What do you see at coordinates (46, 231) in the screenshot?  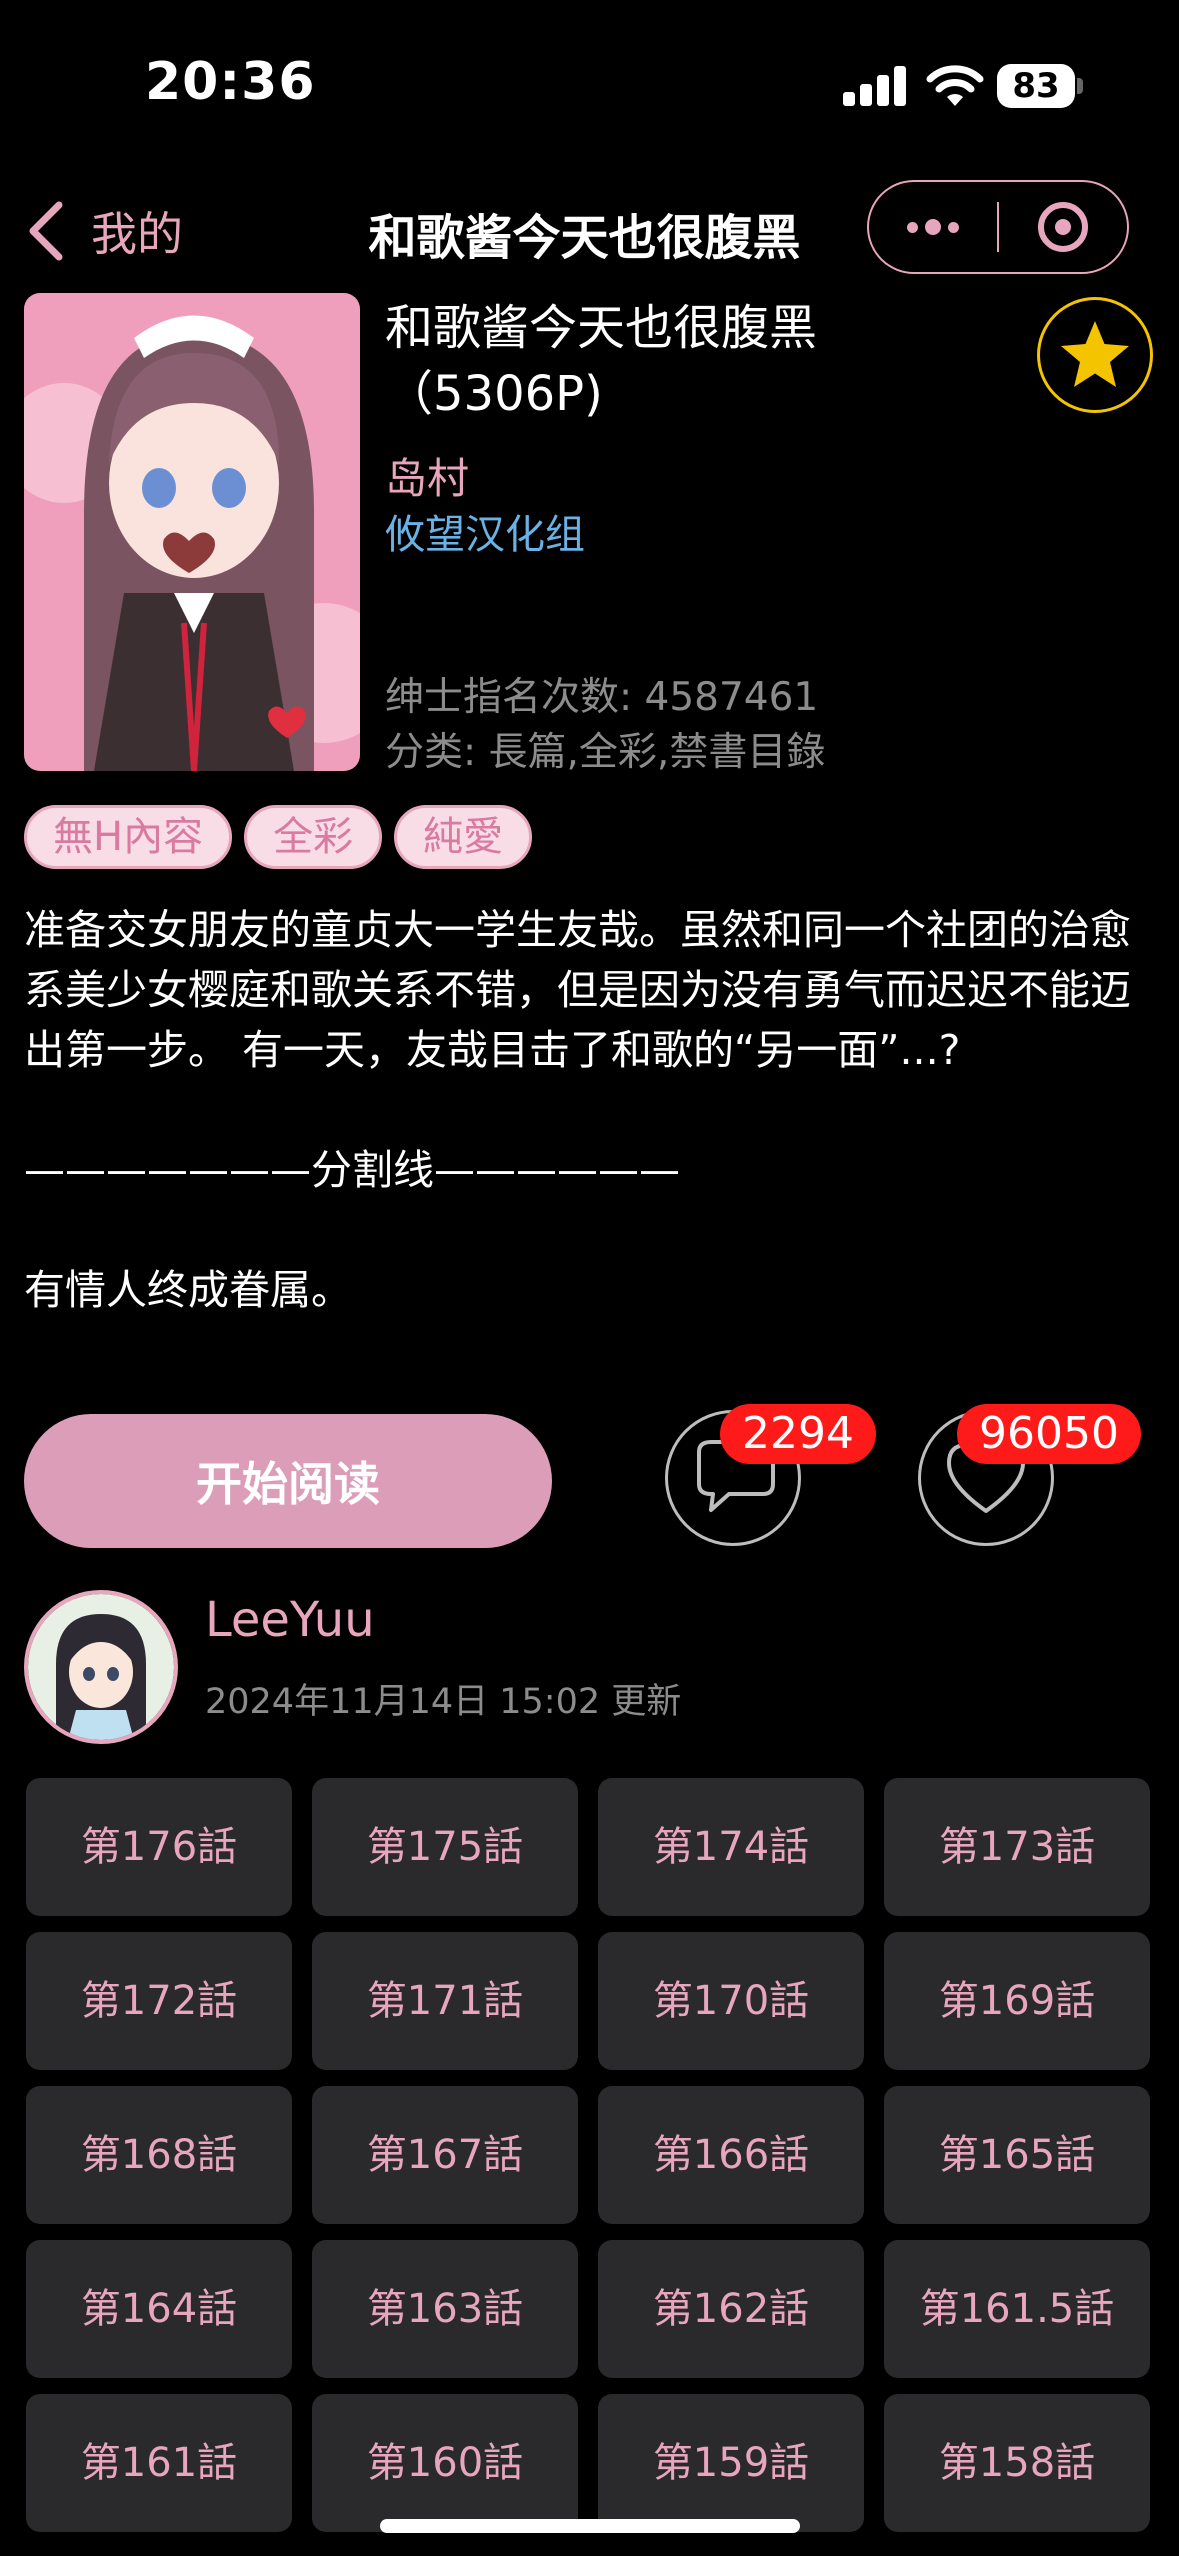 I see `chevron-left-icon` at bounding box center [46, 231].